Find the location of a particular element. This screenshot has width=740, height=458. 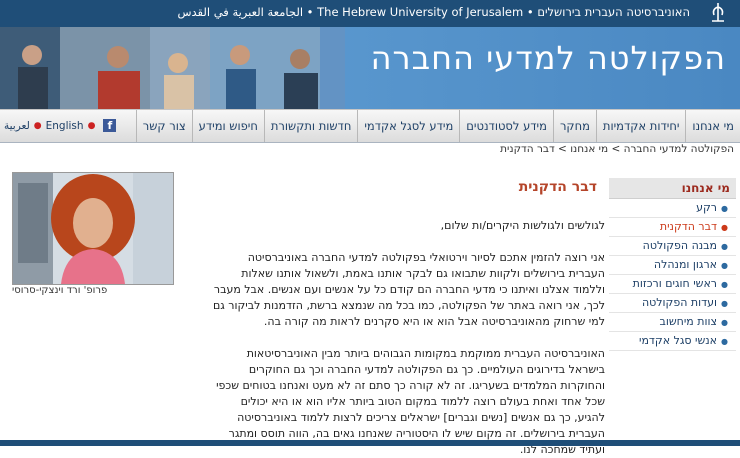

nav-item-students: מידע לסטודנטים is located at coordinates (506, 126).